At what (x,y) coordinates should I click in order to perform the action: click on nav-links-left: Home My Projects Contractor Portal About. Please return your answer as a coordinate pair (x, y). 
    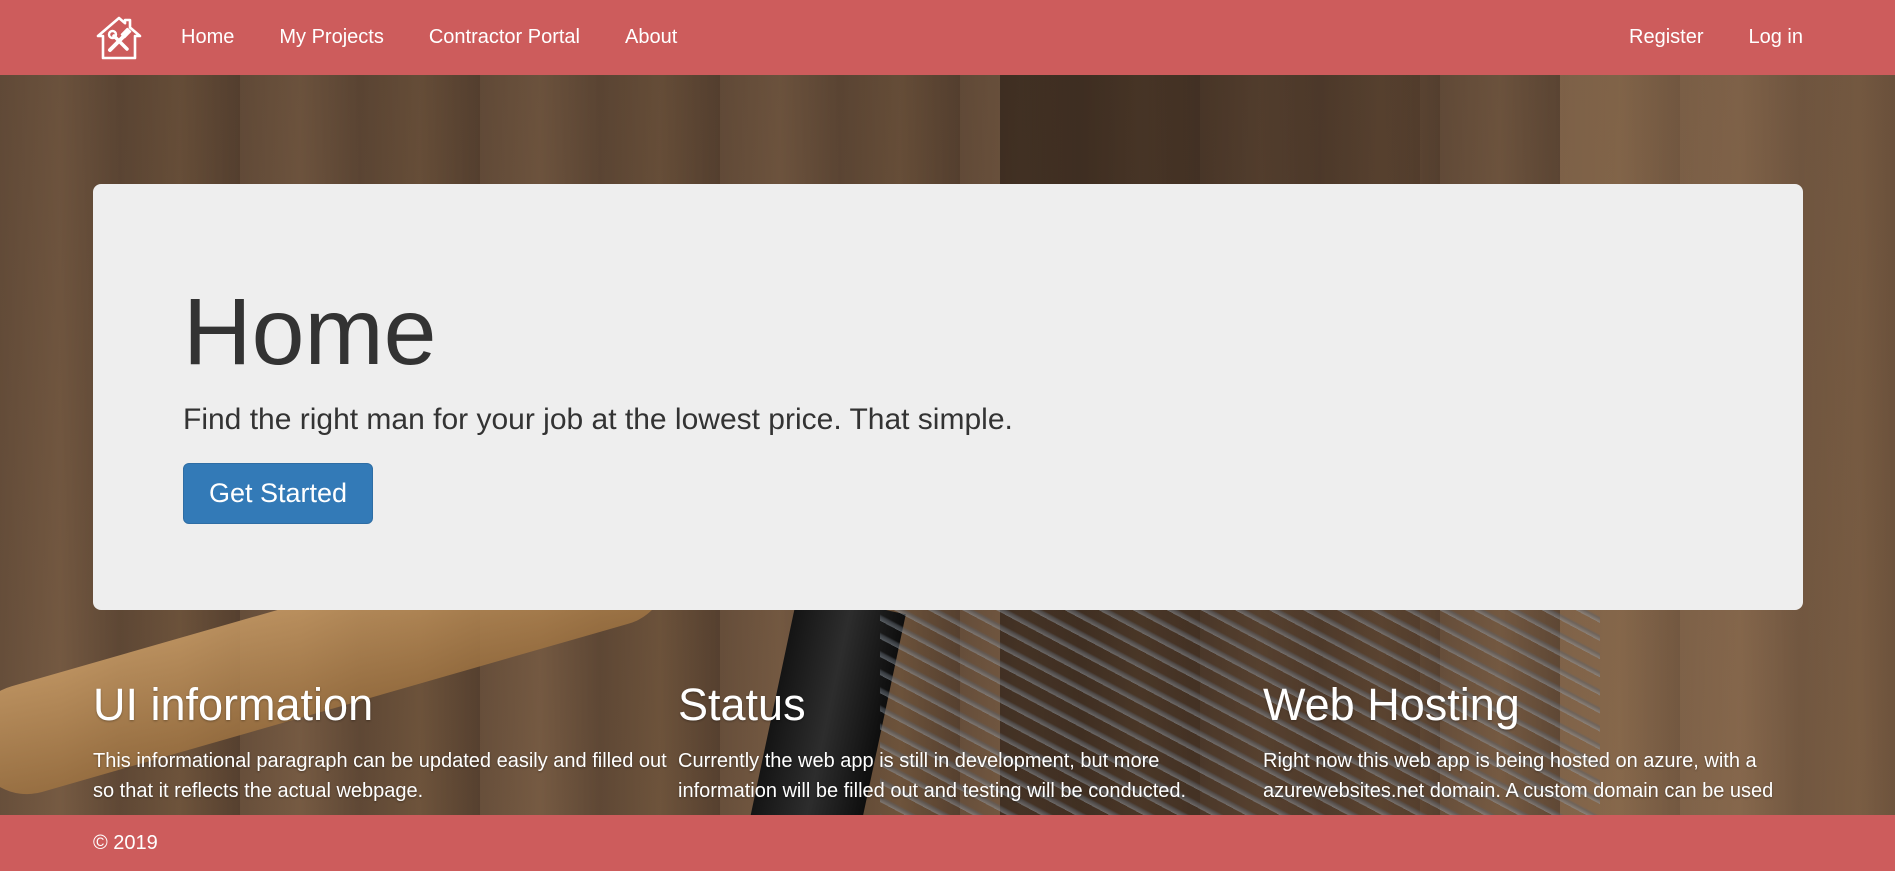
    Looking at the image, I should click on (451, 37).